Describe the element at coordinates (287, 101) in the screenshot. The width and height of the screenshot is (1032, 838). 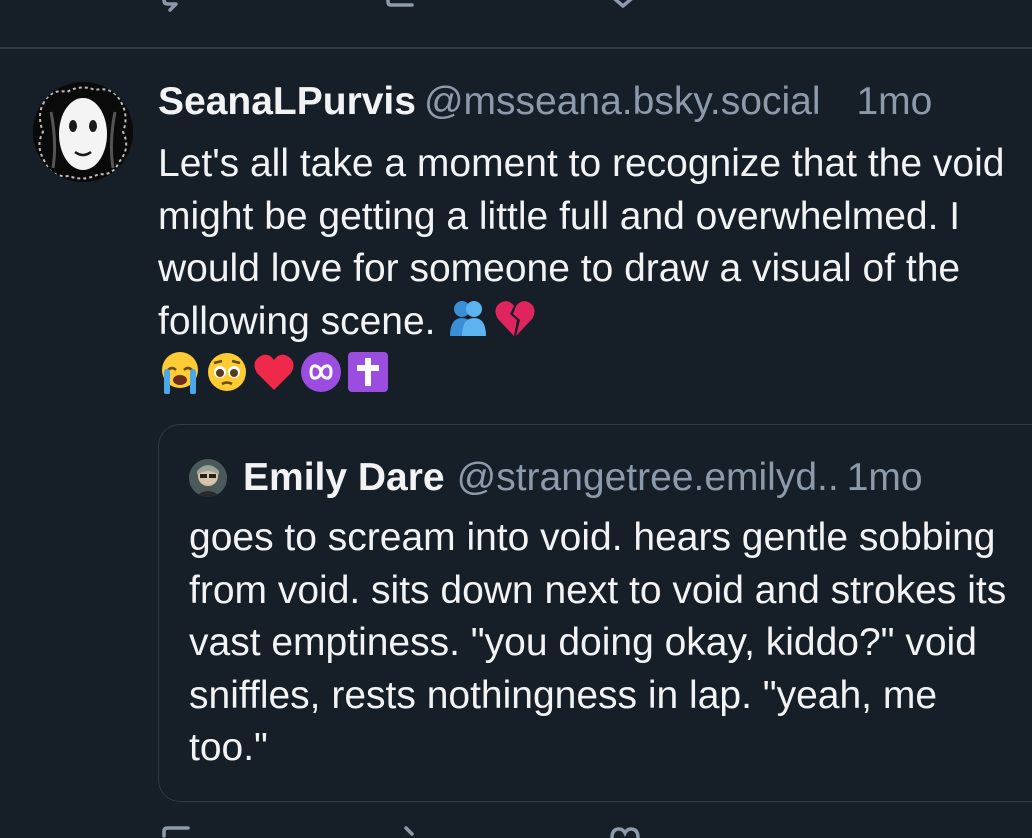
I see `author-display-name: SeanaLPurvis` at that location.